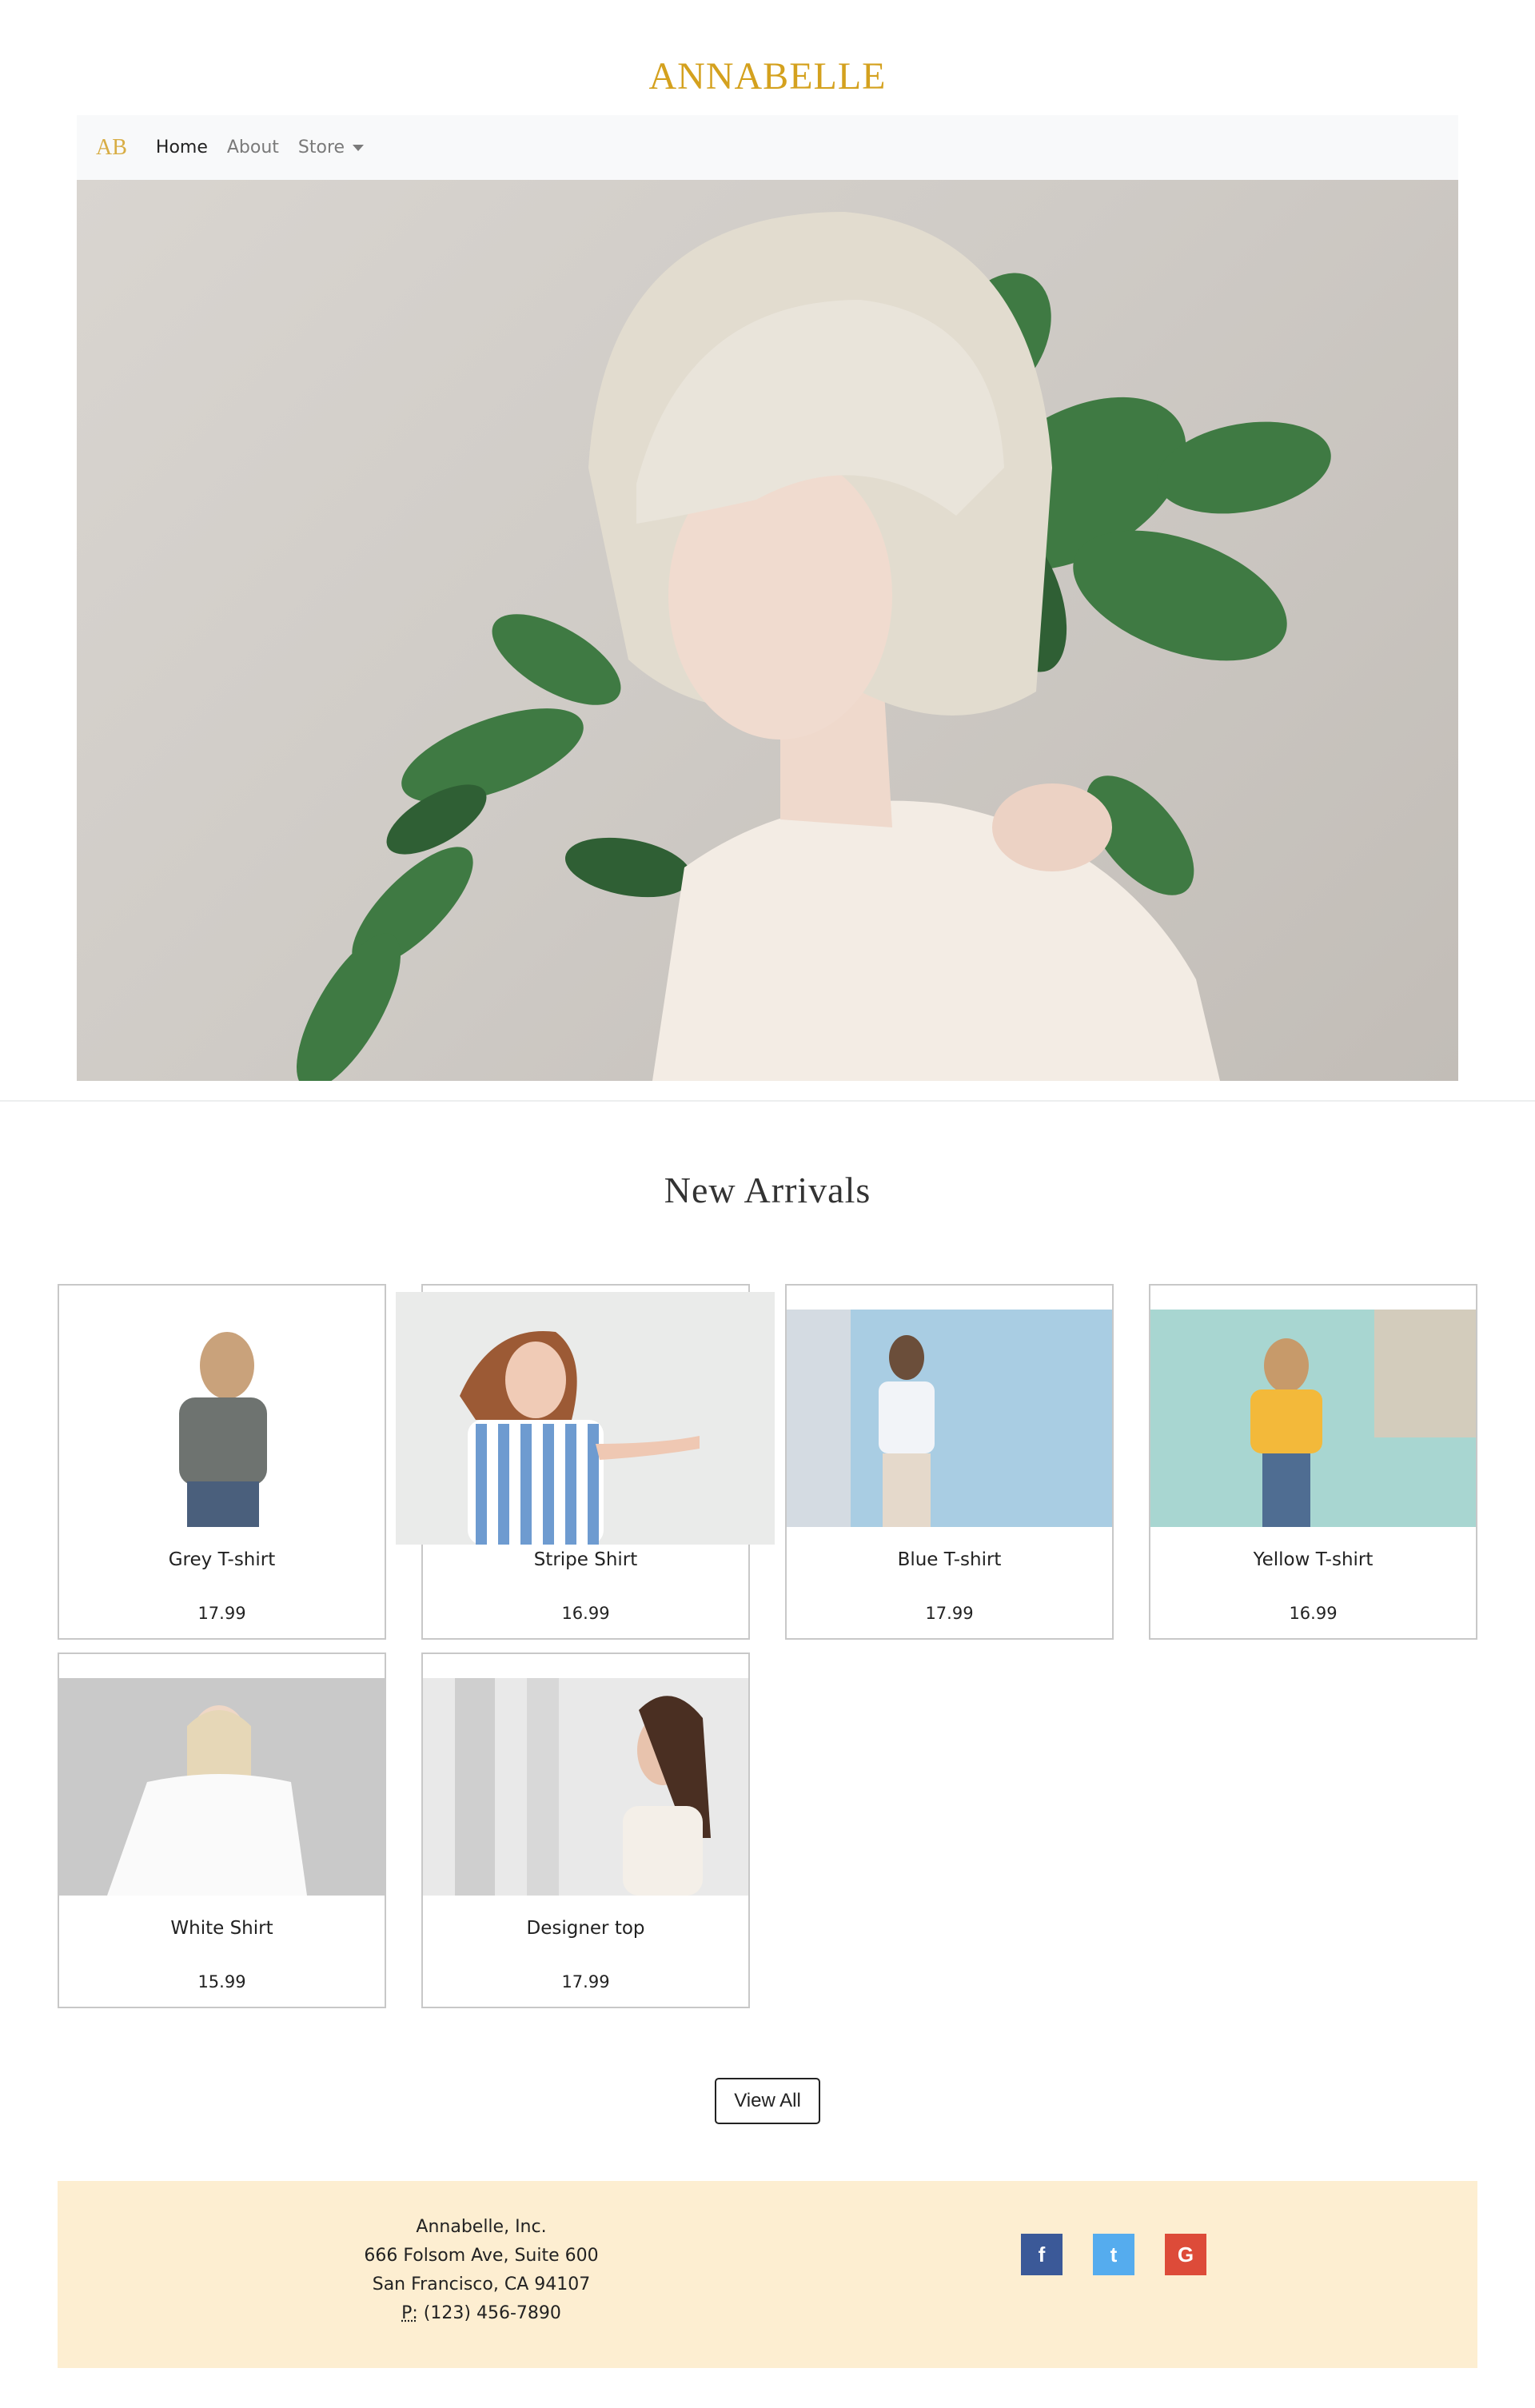  I want to click on product-card: Yellow T-shirt 16.99, so click(1313, 1462).